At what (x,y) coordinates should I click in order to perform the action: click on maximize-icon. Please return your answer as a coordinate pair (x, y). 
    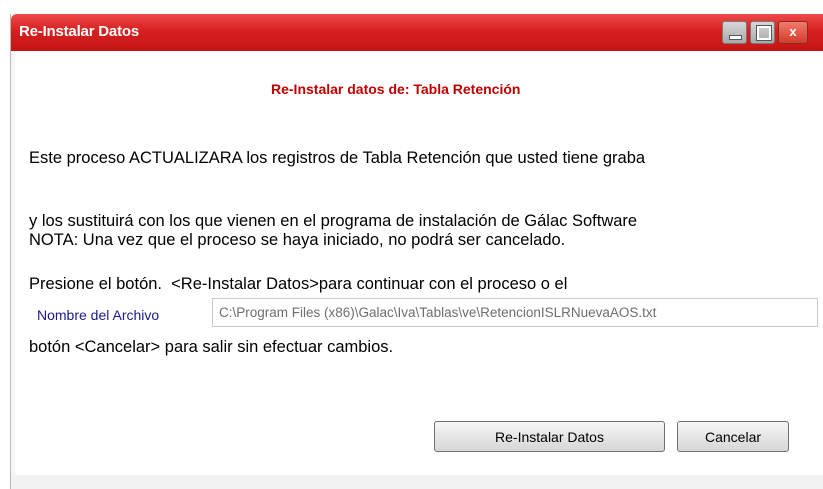
    Looking at the image, I should click on (764, 33).